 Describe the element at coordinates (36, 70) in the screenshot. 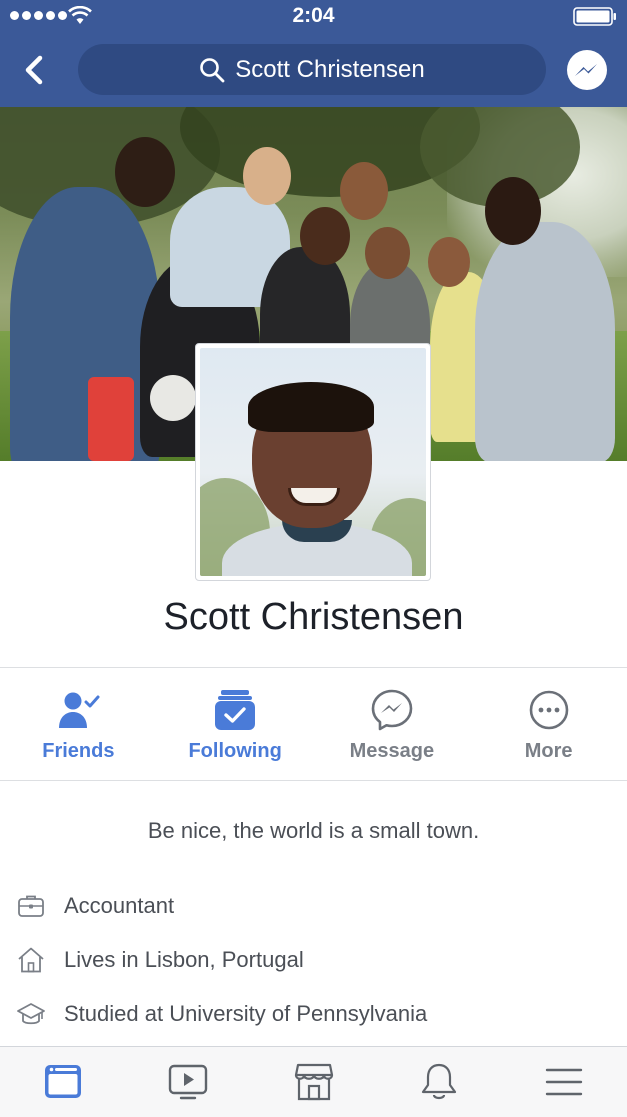

I see `back-chevron-icon` at that location.